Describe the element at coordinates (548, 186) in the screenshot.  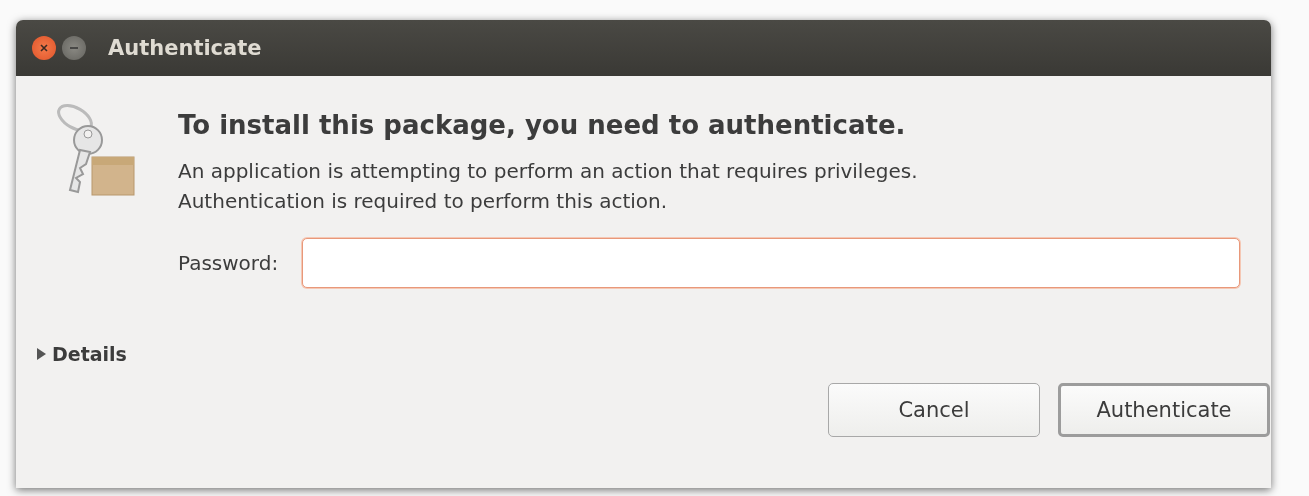
I see `dialog-message: An application is attempting to perform an action that requires privileges. Authentication is required to perform this action.` at that location.